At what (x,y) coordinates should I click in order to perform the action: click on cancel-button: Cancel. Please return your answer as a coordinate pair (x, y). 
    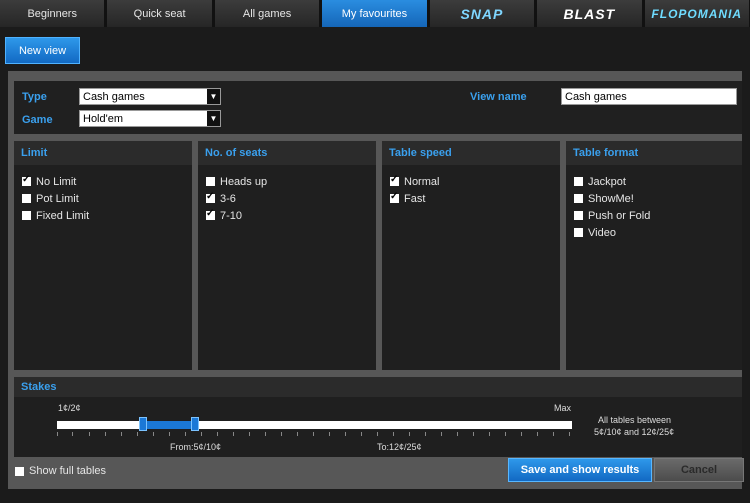
    Looking at the image, I should click on (699, 470).